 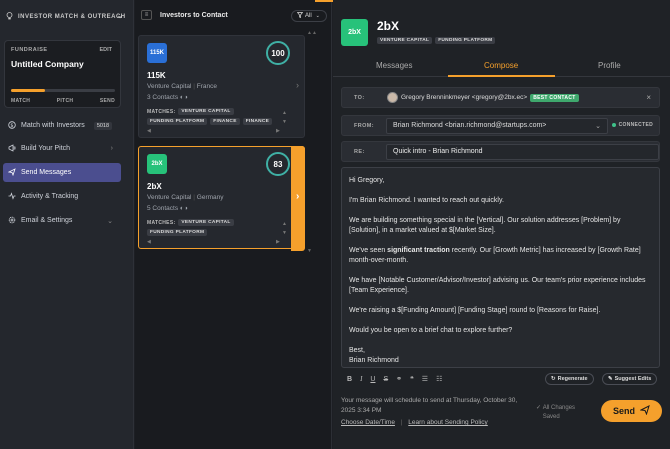 What do you see at coordinates (72, 17) in the screenshot?
I see `sidebar-header-label: INVESTOR MATCH & OUTREACH` at bounding box center [72, 17].